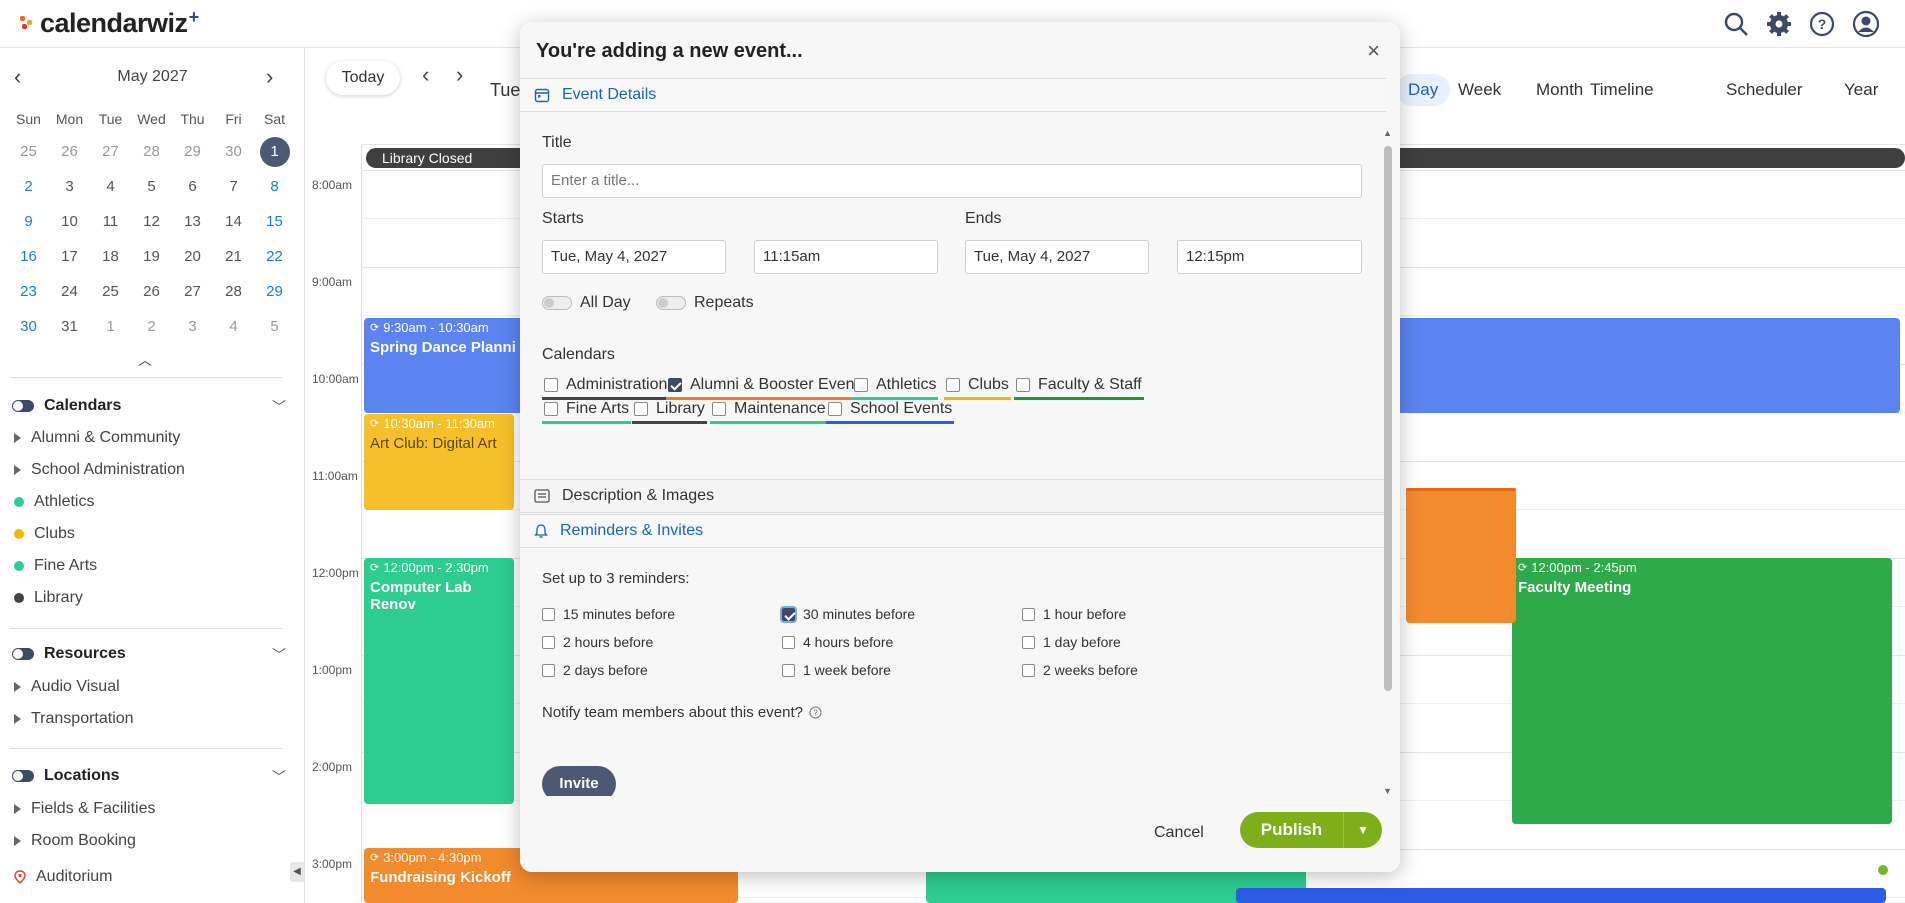  Describe the element at coordinates (542, 496) in the screenshot. I see `text-lines-icon` at that location.